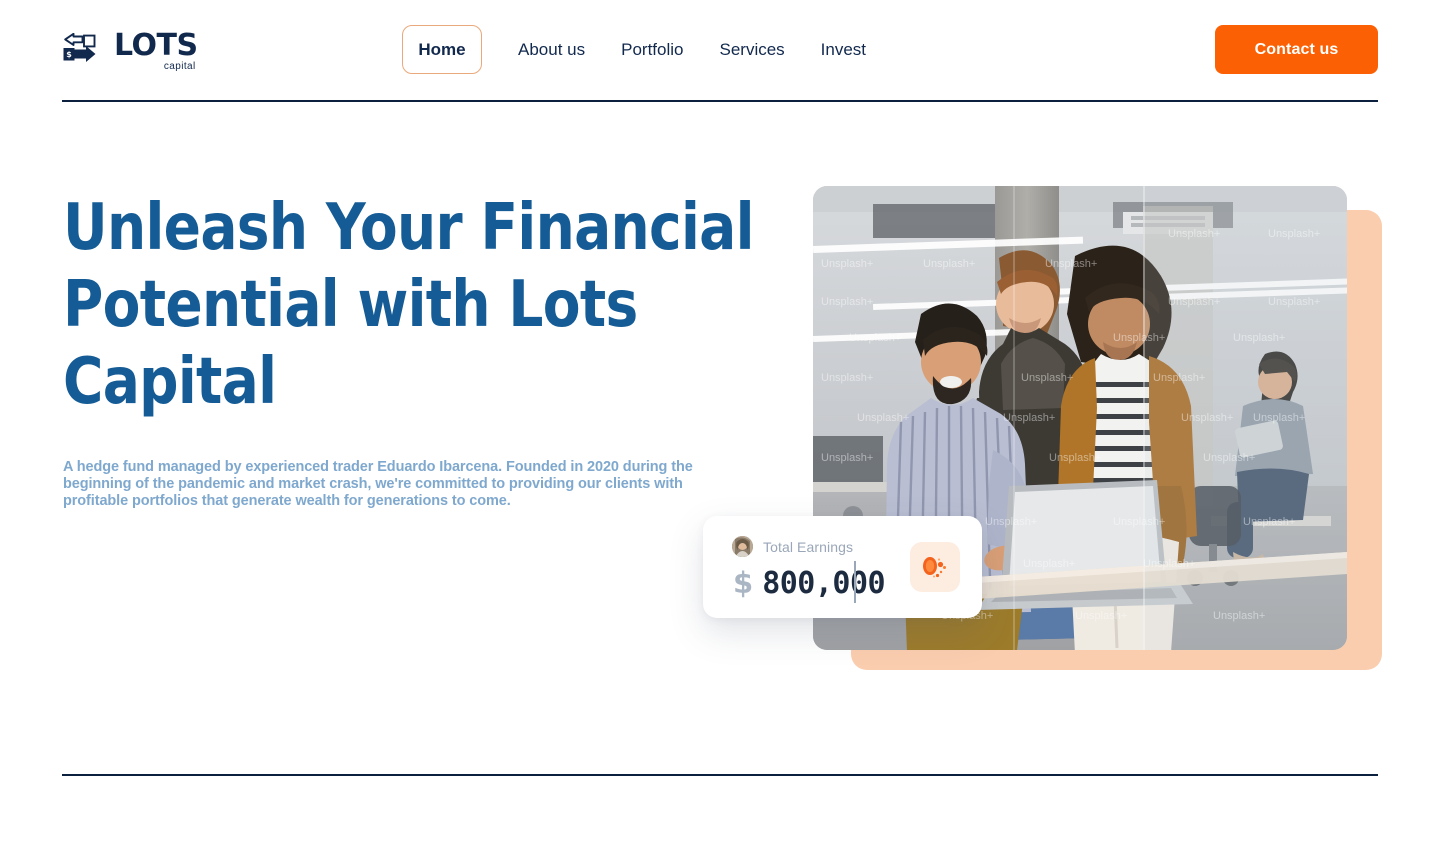 The height and width of the screenshot is (845, 1440). I want to click on currency-symbol: $, so click(743, 583).